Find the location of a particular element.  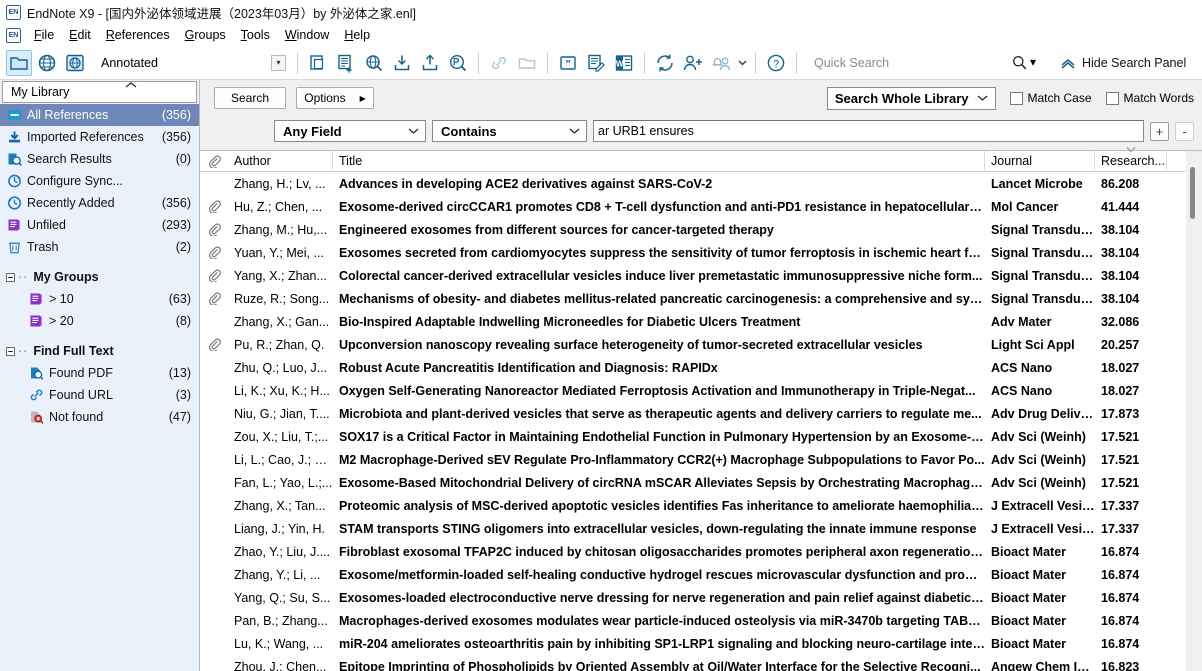

cell-rating: 32.086 is located at coordinates (1131, 321).